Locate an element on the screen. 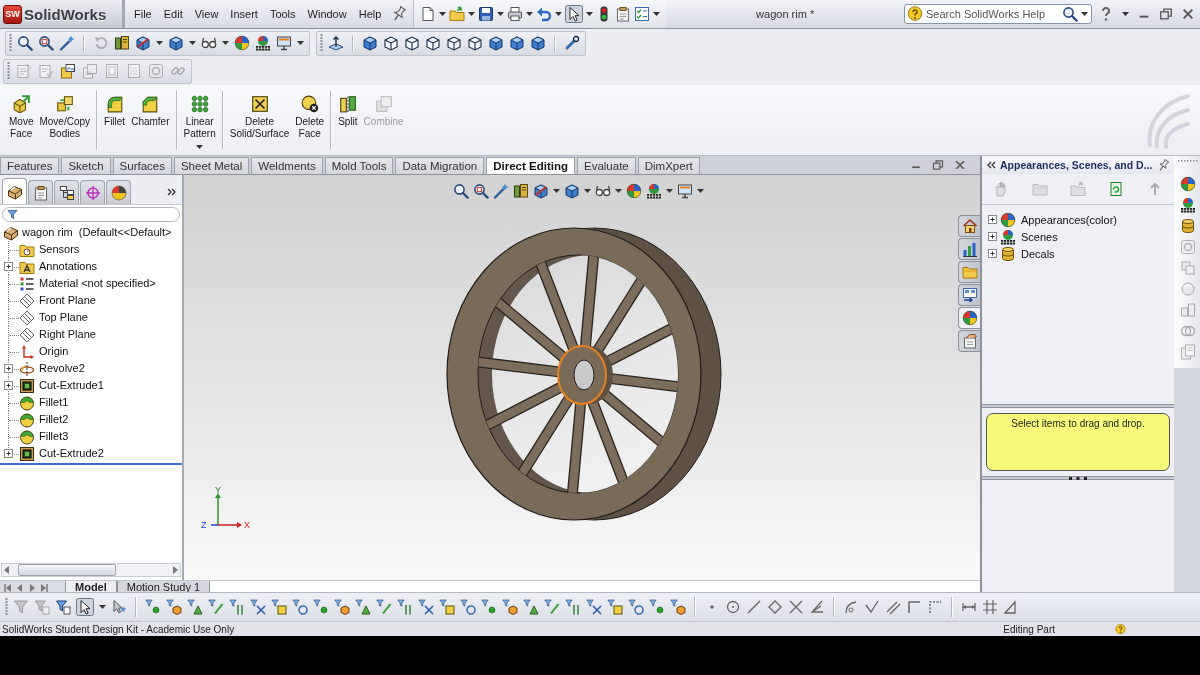 The image size is (1200, 675). printer-icon is located at coordinates (515, 14).